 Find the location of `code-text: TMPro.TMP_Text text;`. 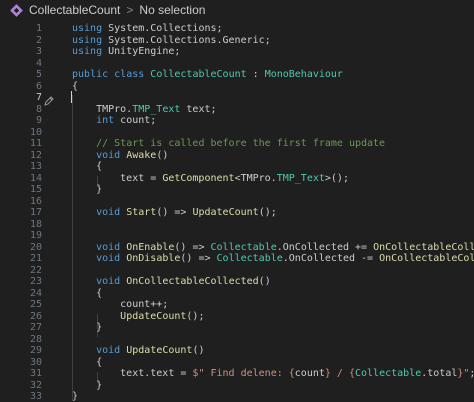

code-text: TMPro.TMP_Text text; is located at coordinates (144, 109).